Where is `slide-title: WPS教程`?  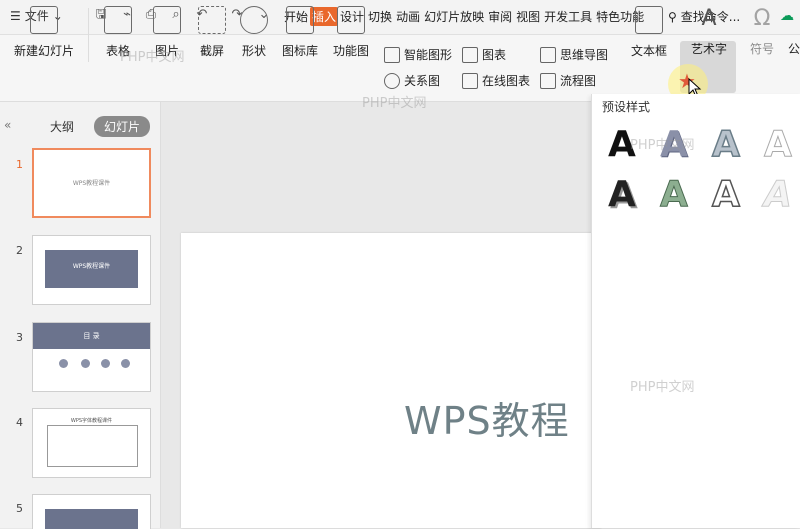
slide-title: WPS教程 is located at coordinates (487, 417).